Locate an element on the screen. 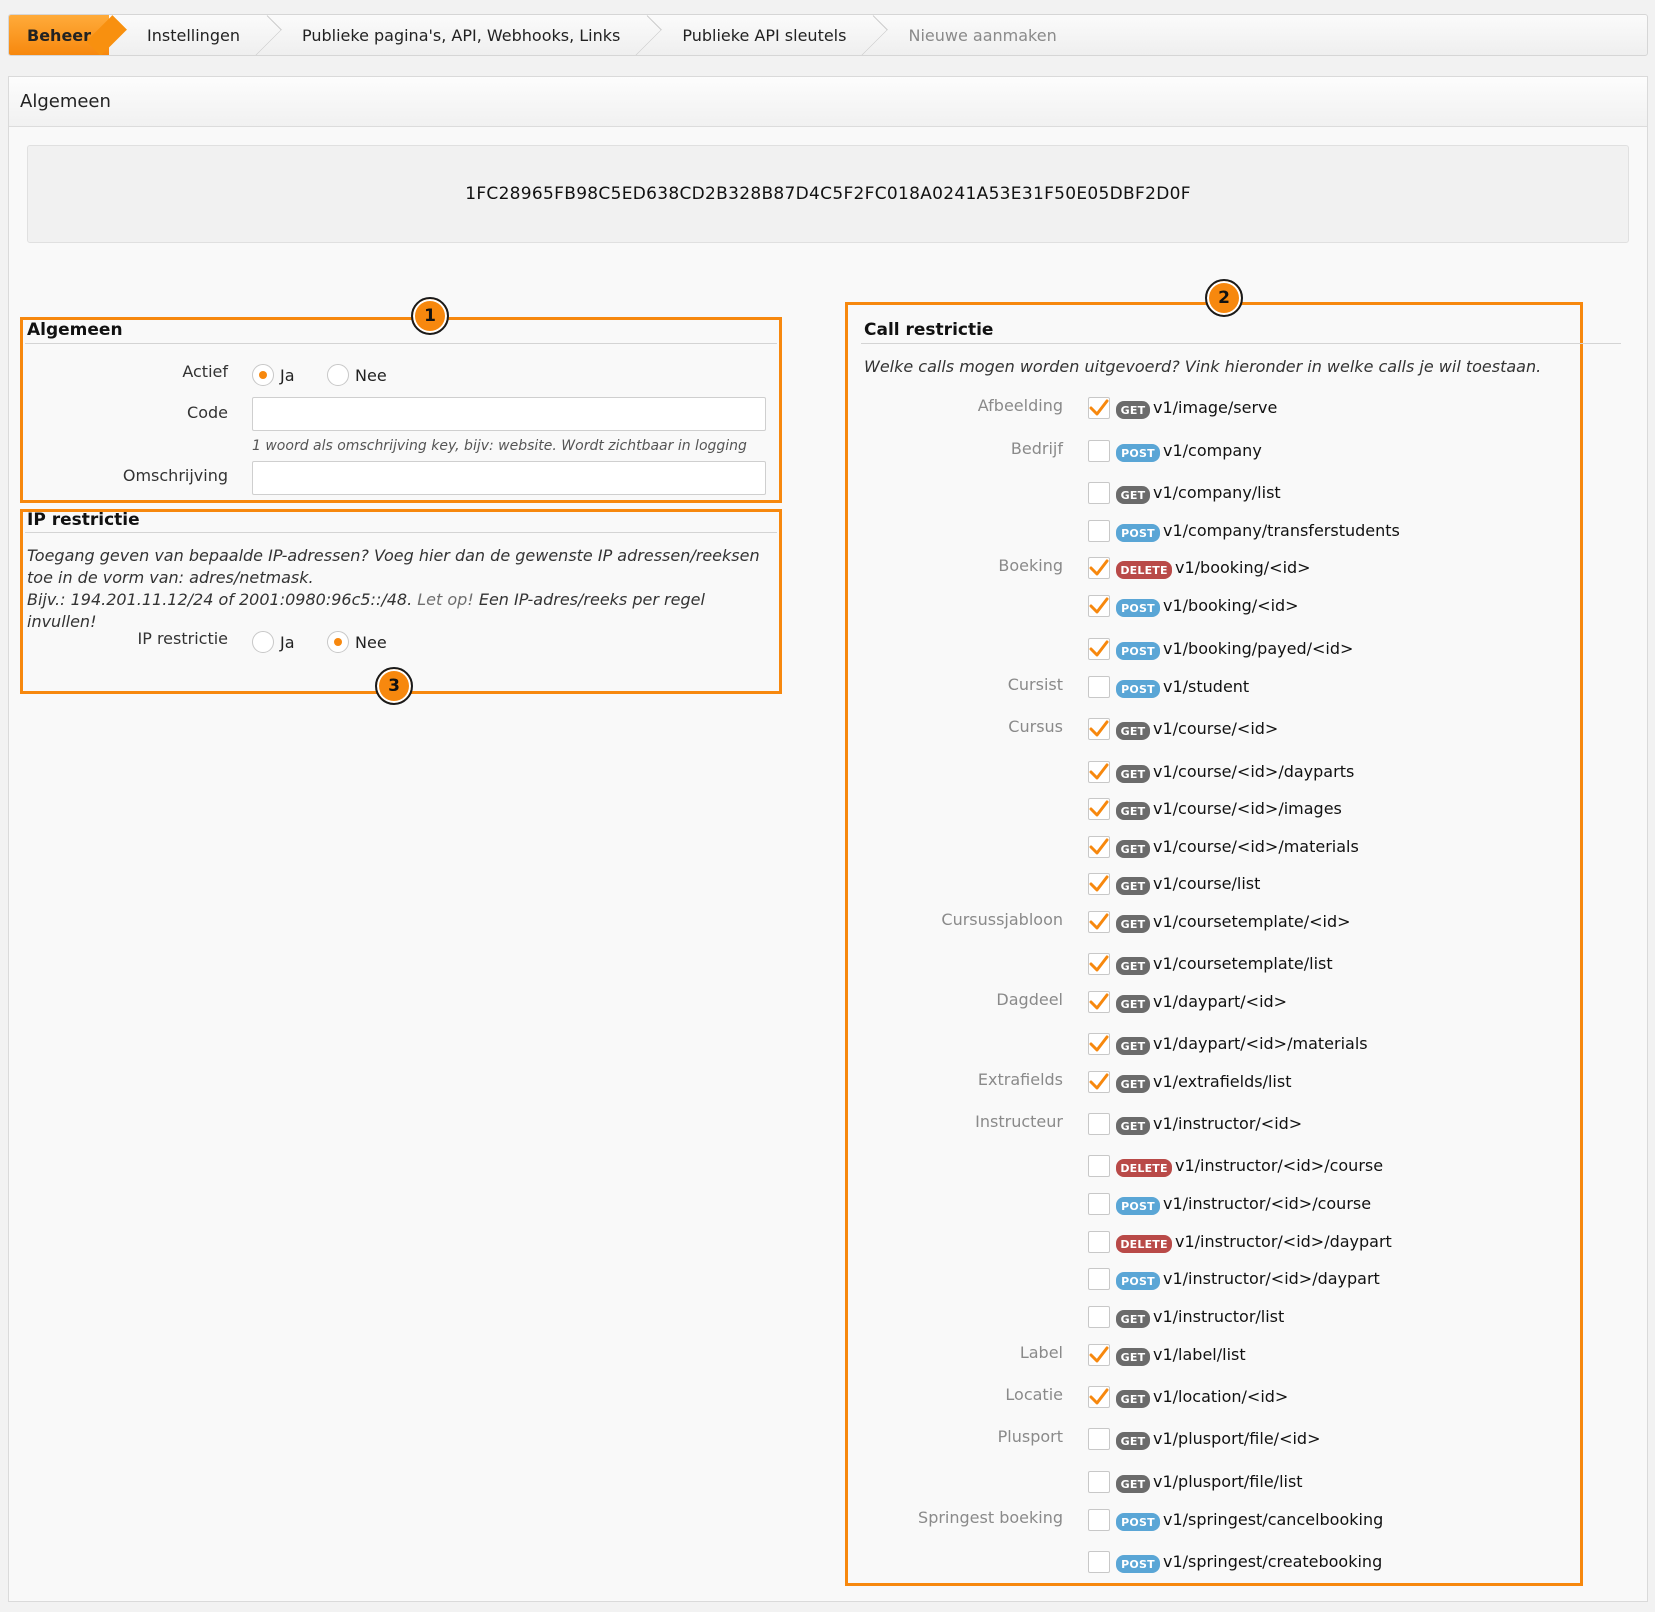 The width and height of the screenshot is (1655, 1612). code-input is located at coordinates (509, 414).